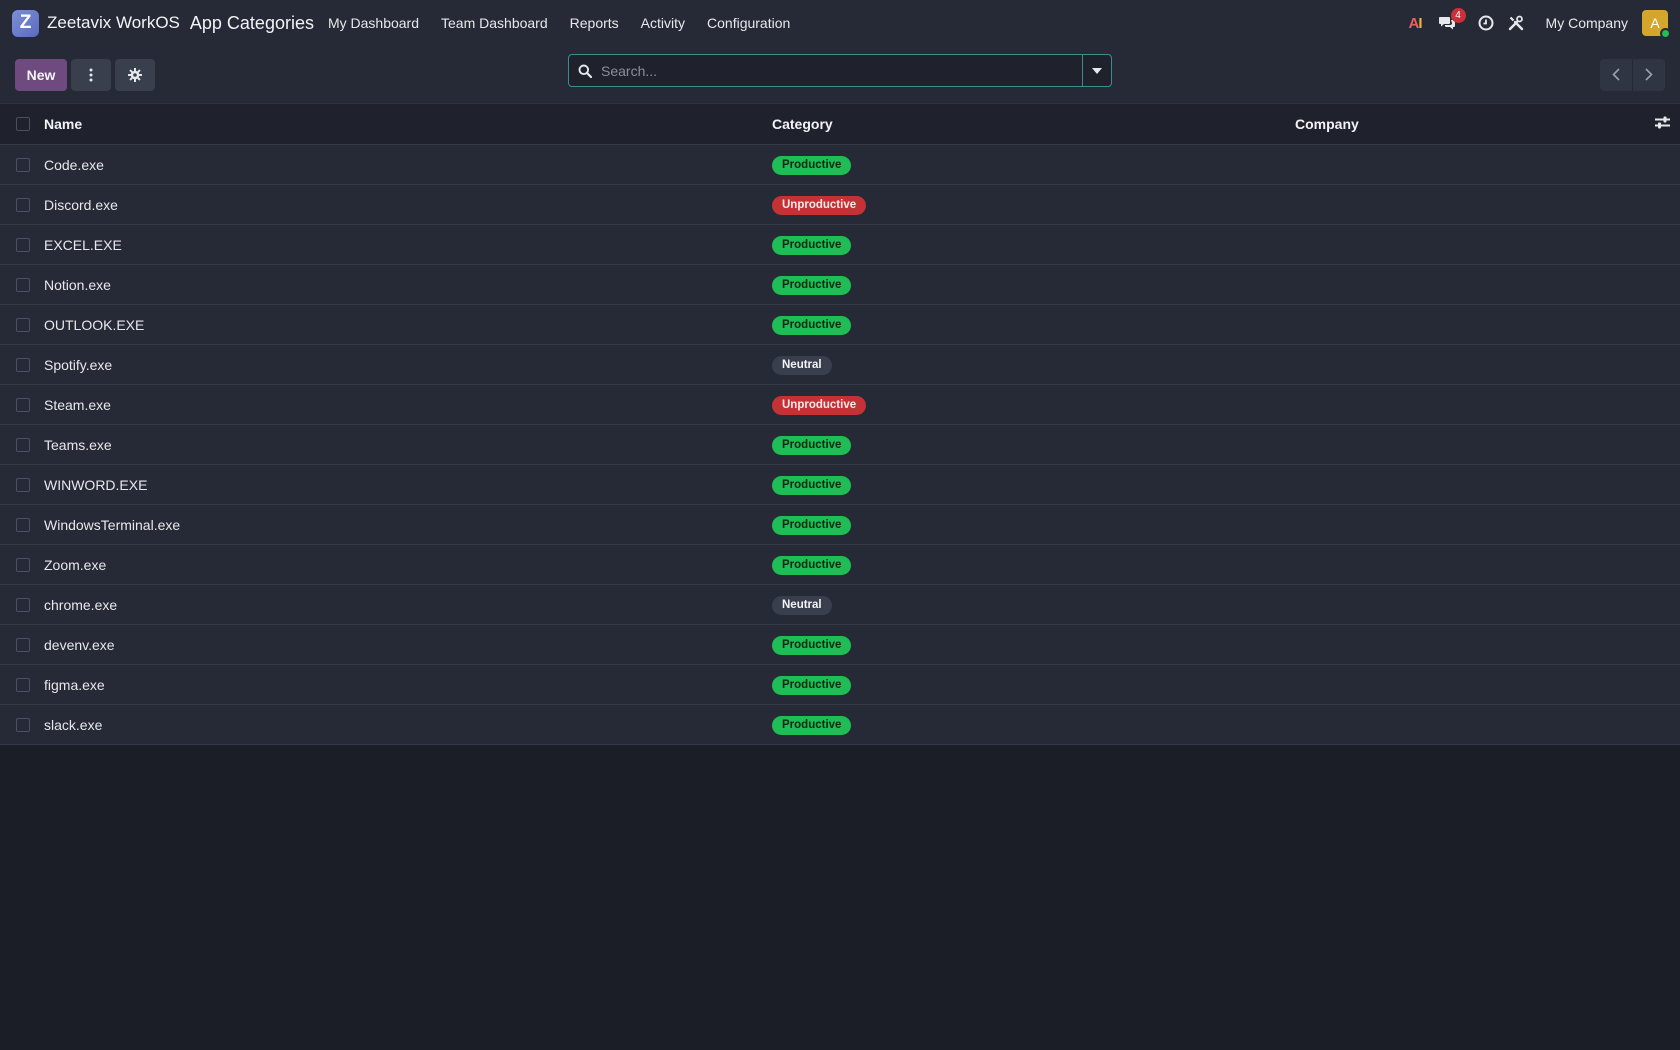  I want to click on settings-button, so click(135, 74).